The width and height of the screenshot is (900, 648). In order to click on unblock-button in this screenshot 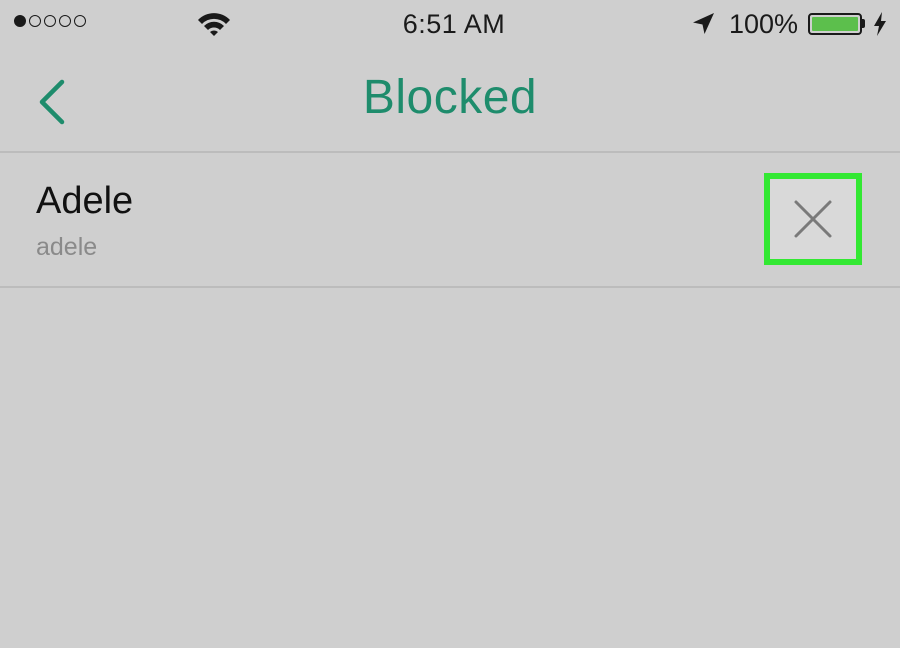, I will do `click(813, 219)`.